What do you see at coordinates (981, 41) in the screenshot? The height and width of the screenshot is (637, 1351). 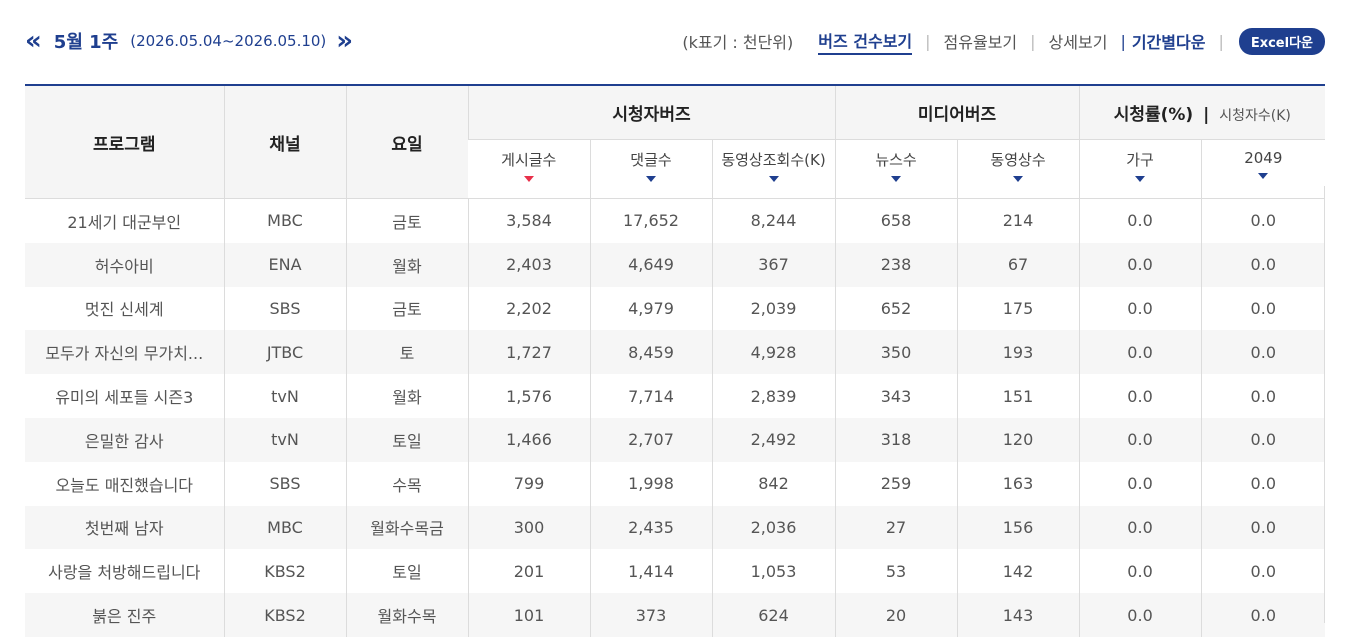 I see `share-view-link: 점유율보기` at bounding box center [981, 41].